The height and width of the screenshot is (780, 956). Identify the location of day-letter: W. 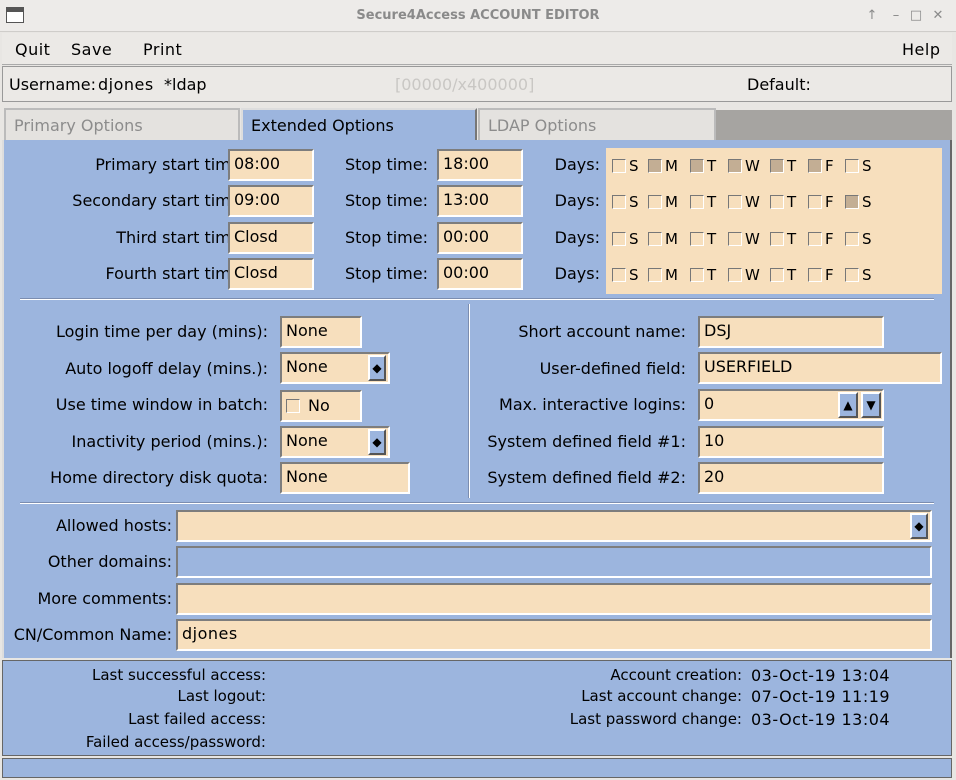
(752, 275).